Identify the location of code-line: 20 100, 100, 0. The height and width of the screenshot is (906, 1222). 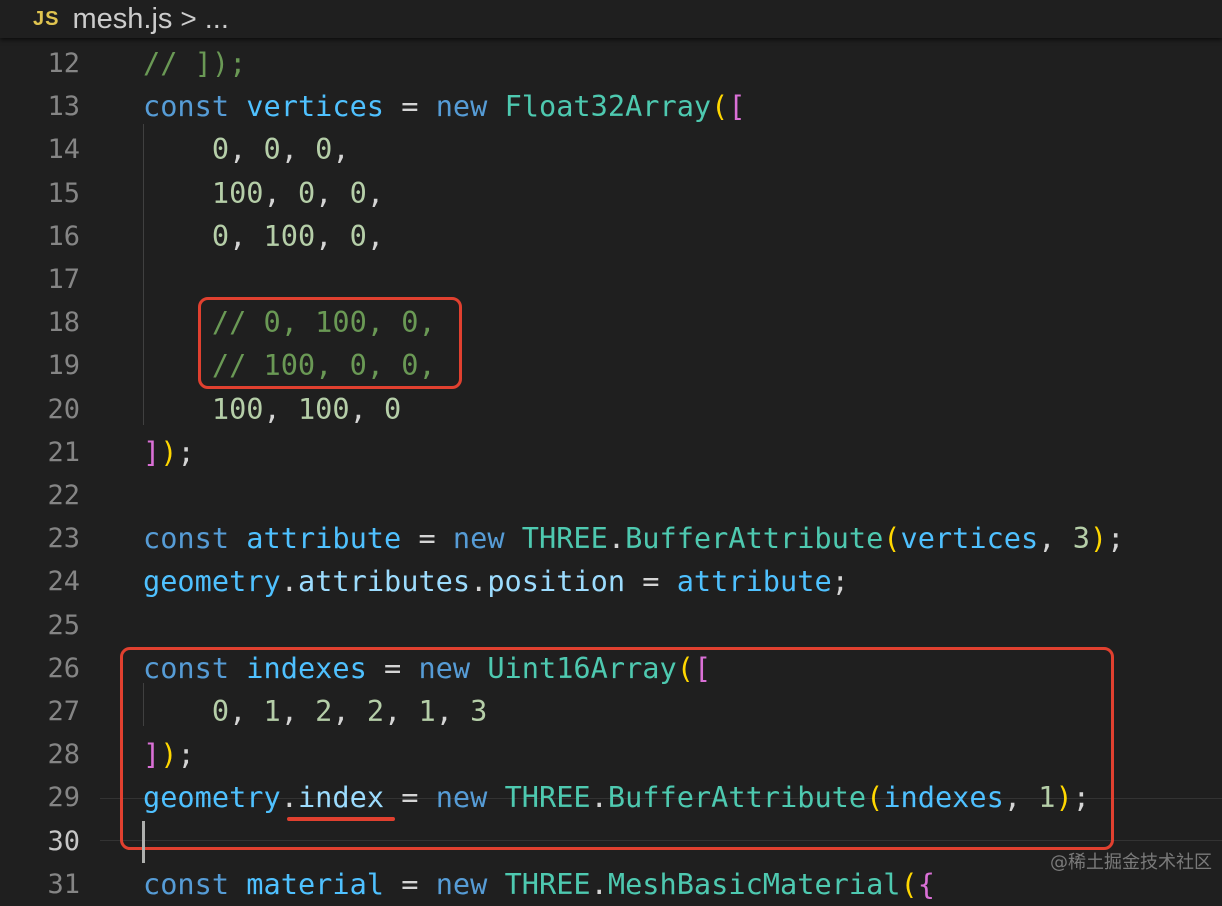
(611, 409).